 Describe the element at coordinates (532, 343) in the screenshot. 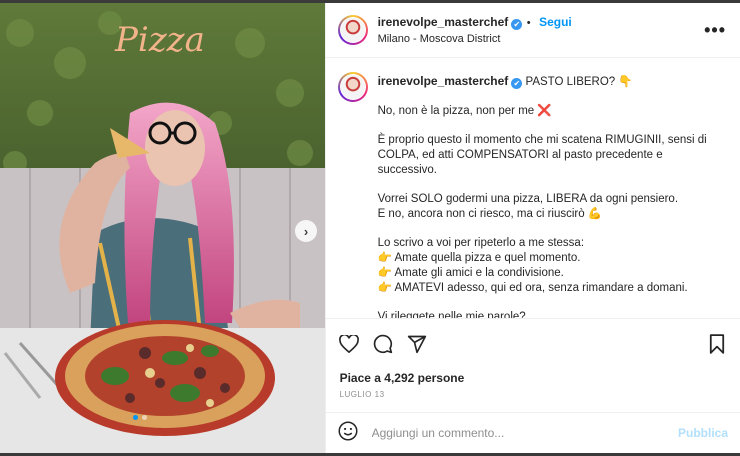

I see `action-bar` at that location.